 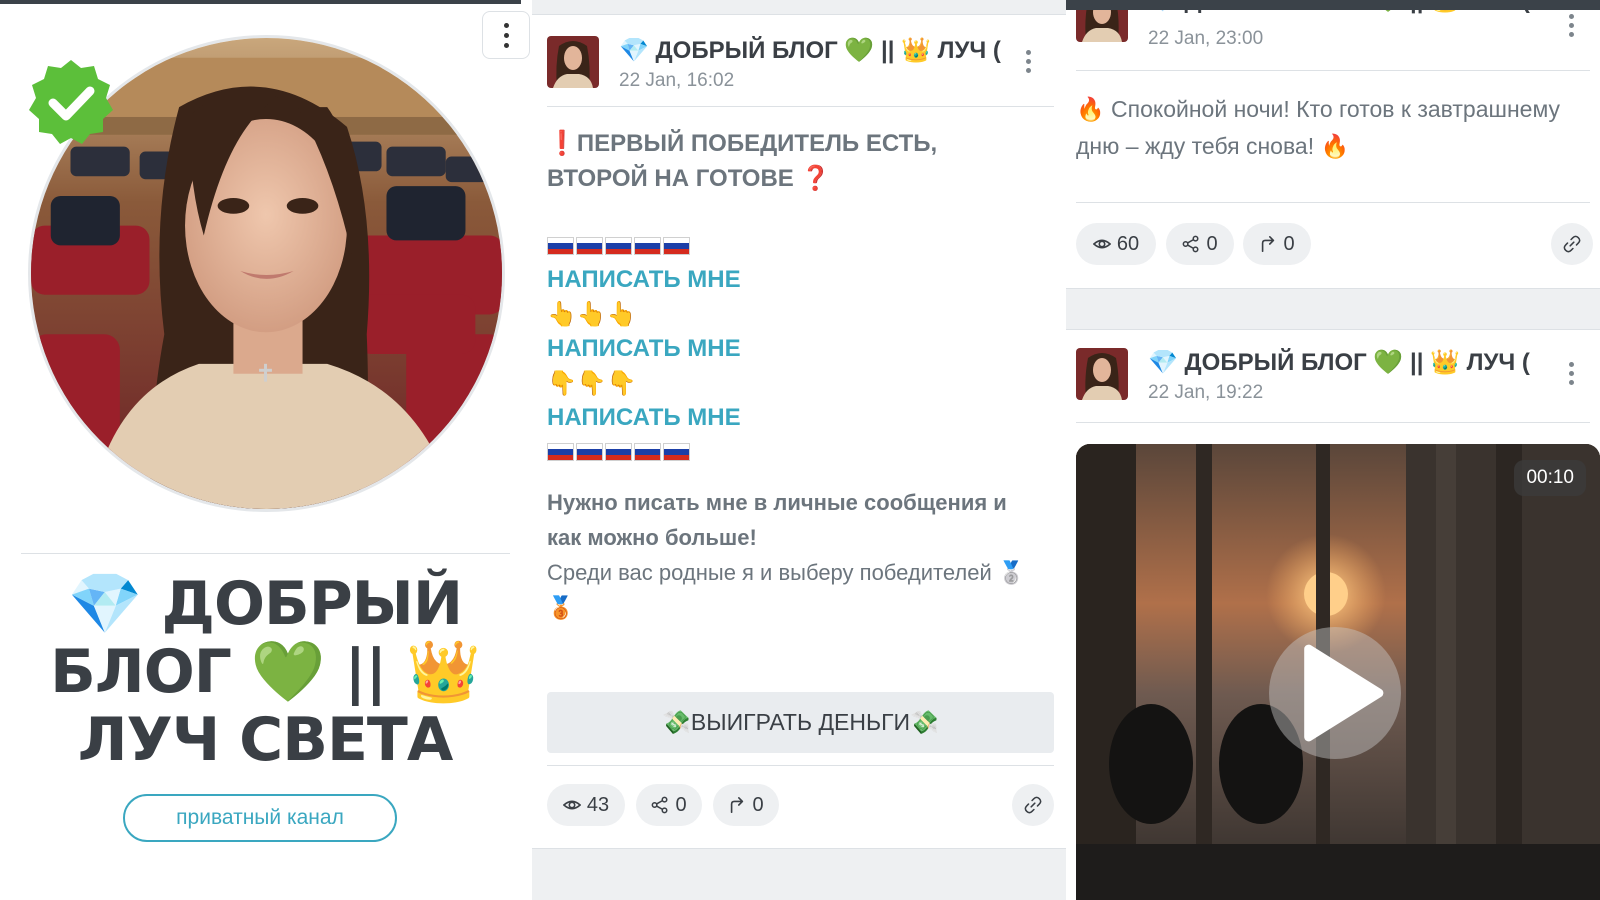 I want to click on kebab-icon, so click(x=506, y=25).